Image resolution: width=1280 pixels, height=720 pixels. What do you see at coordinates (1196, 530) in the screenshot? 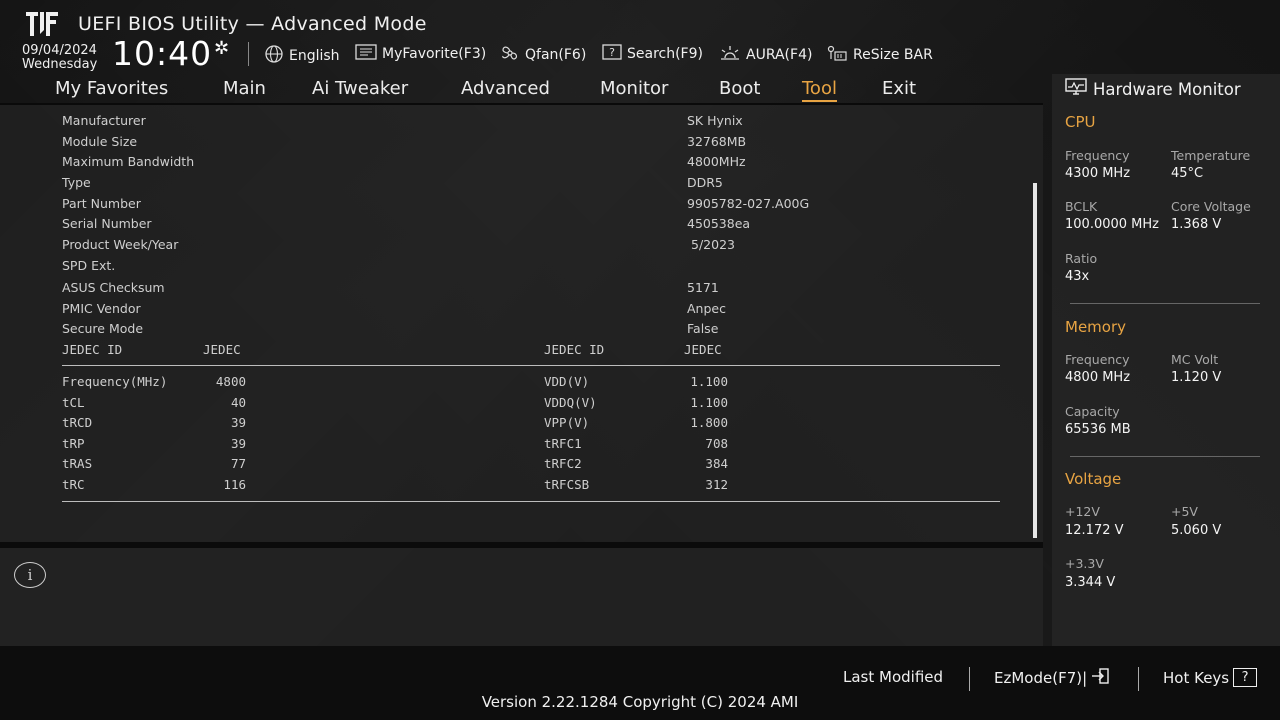
I see `hw-voltage-5v-value: 5.060 V` at bounding box center [1196, 530].